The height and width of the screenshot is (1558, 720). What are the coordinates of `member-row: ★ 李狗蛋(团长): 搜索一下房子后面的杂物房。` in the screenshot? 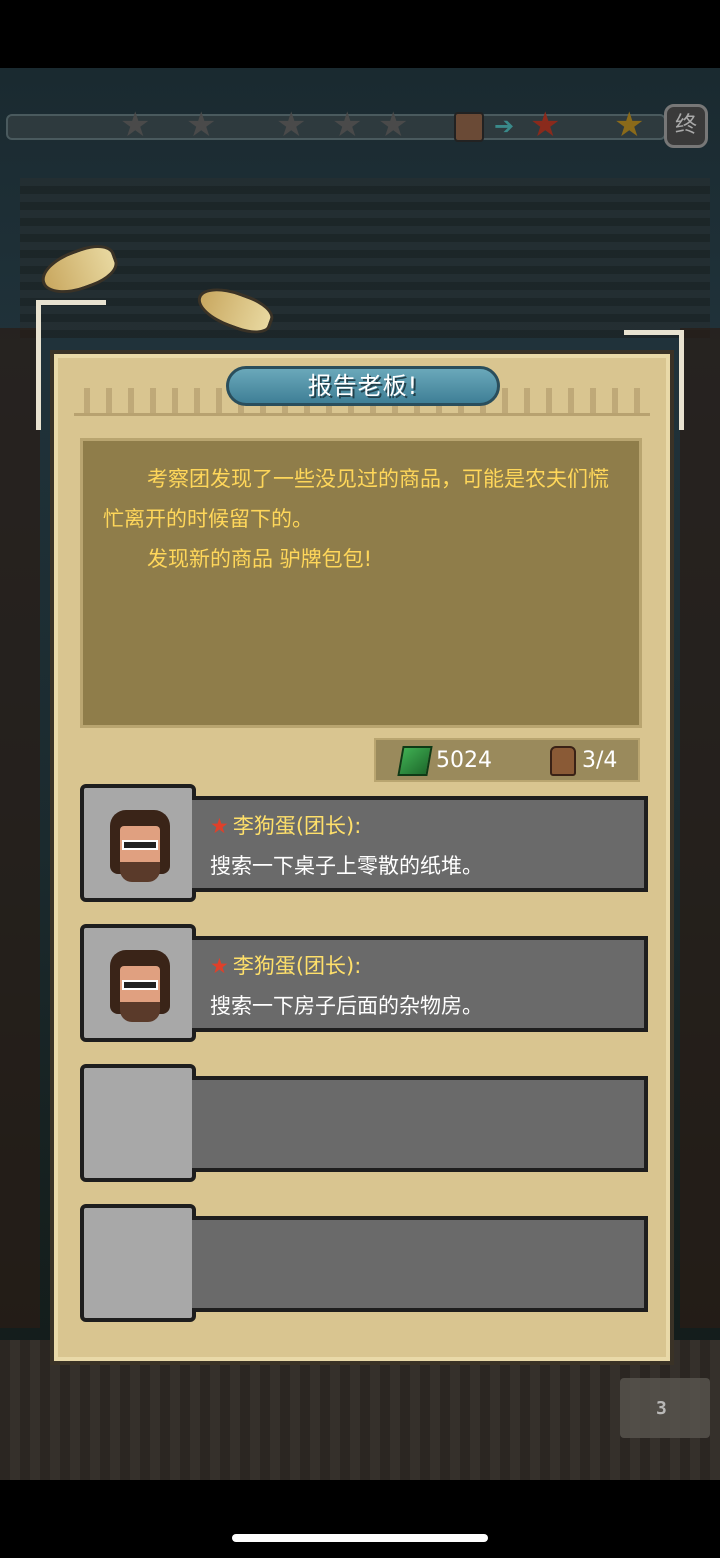 It's located at (364, 983).